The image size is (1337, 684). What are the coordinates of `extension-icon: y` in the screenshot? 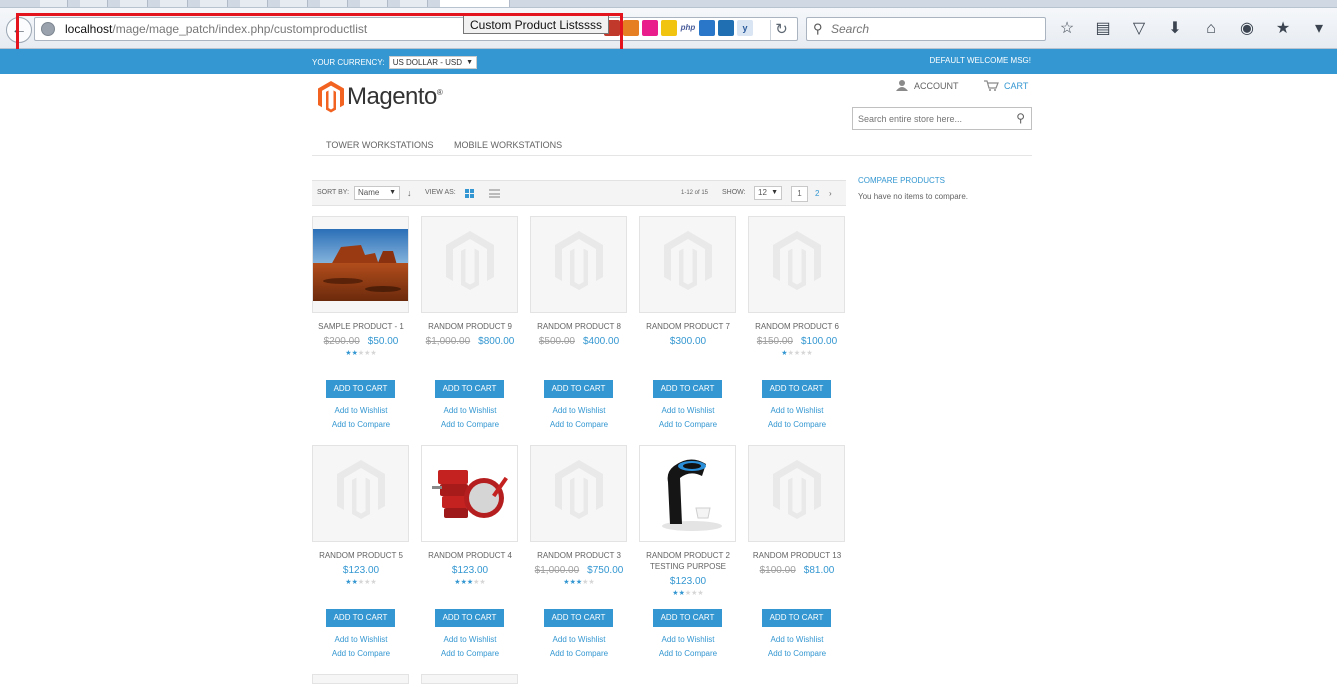 It's located at (745, 28).